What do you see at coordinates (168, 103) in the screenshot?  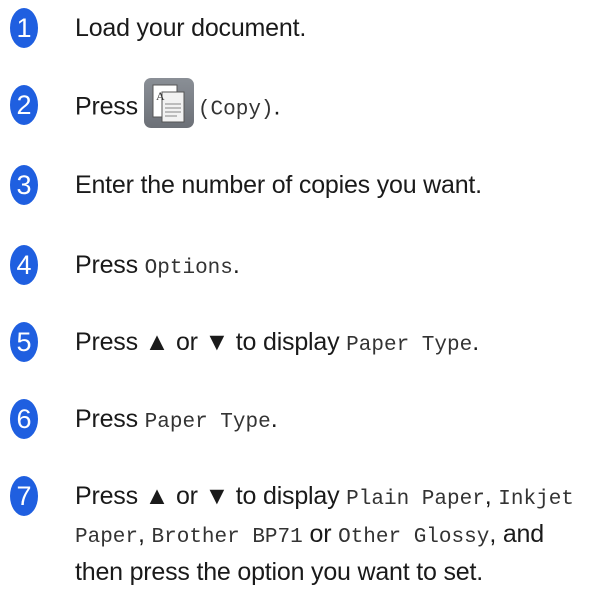 I see `copy-icon: A` at bounding box center [168, 103].